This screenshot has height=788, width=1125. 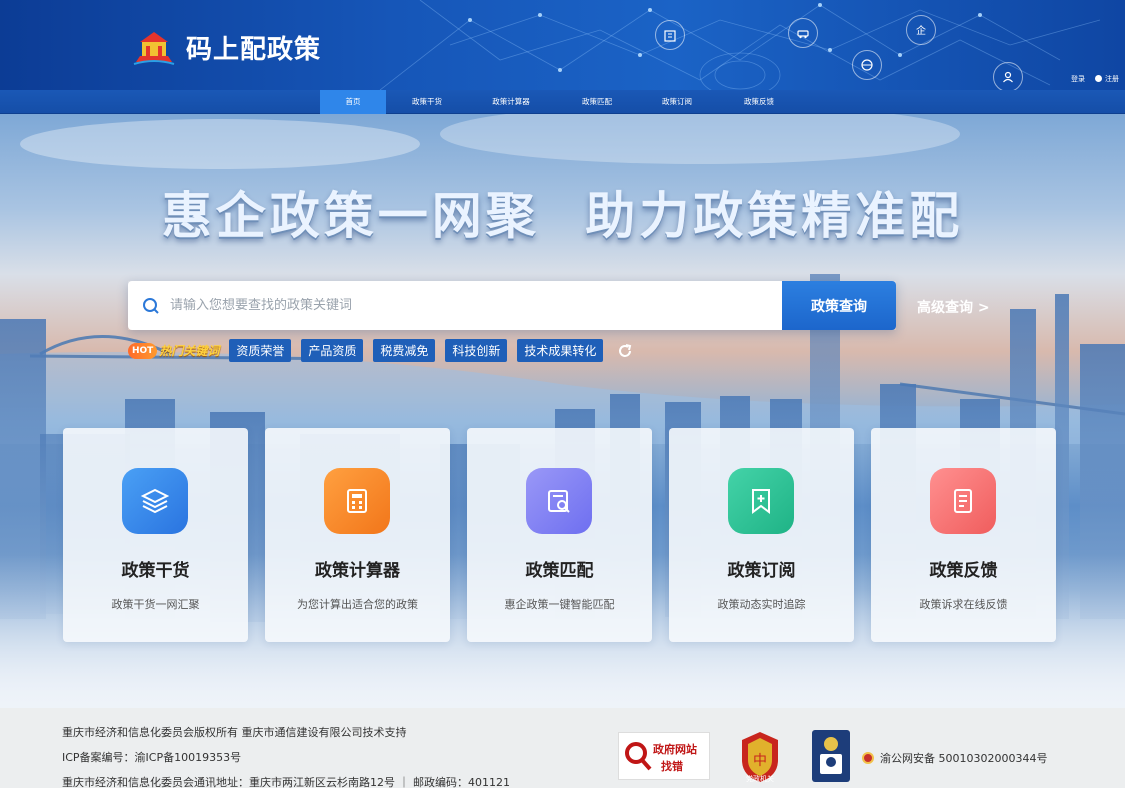 I want to click on building-icon, so click(x=670, y=35).